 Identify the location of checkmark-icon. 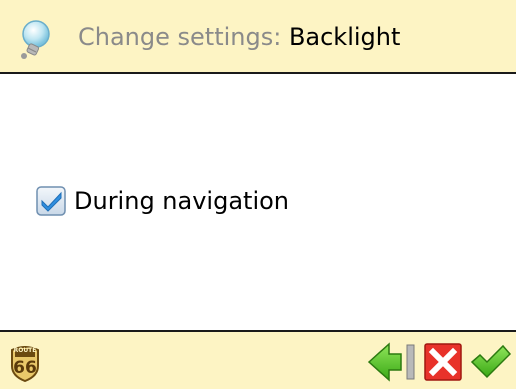
(491, 361).